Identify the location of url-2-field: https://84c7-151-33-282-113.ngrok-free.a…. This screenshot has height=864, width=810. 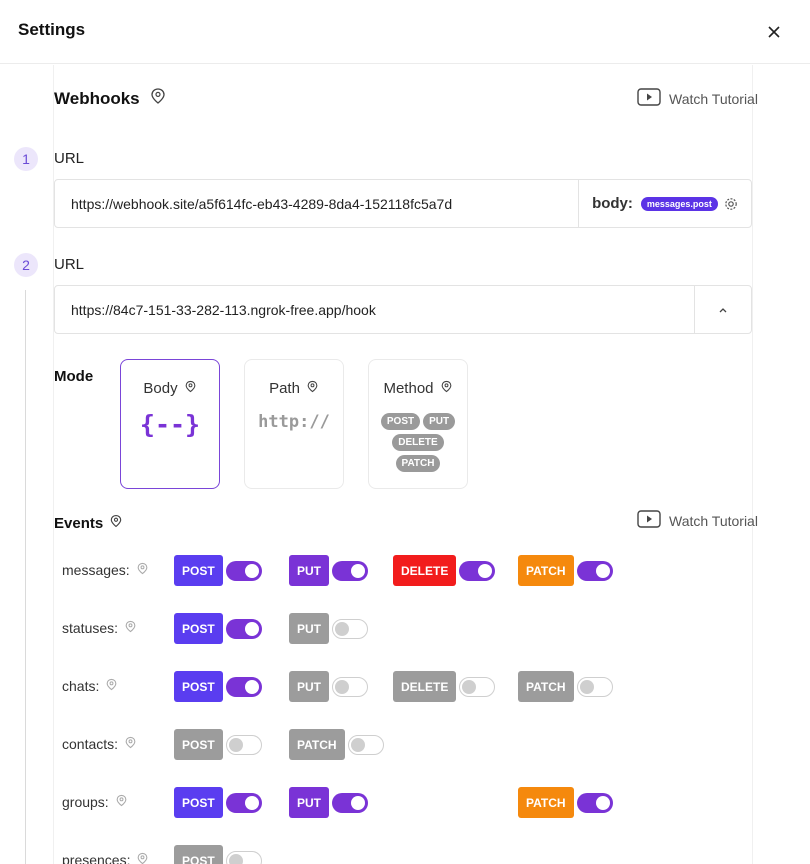
(403, 309).